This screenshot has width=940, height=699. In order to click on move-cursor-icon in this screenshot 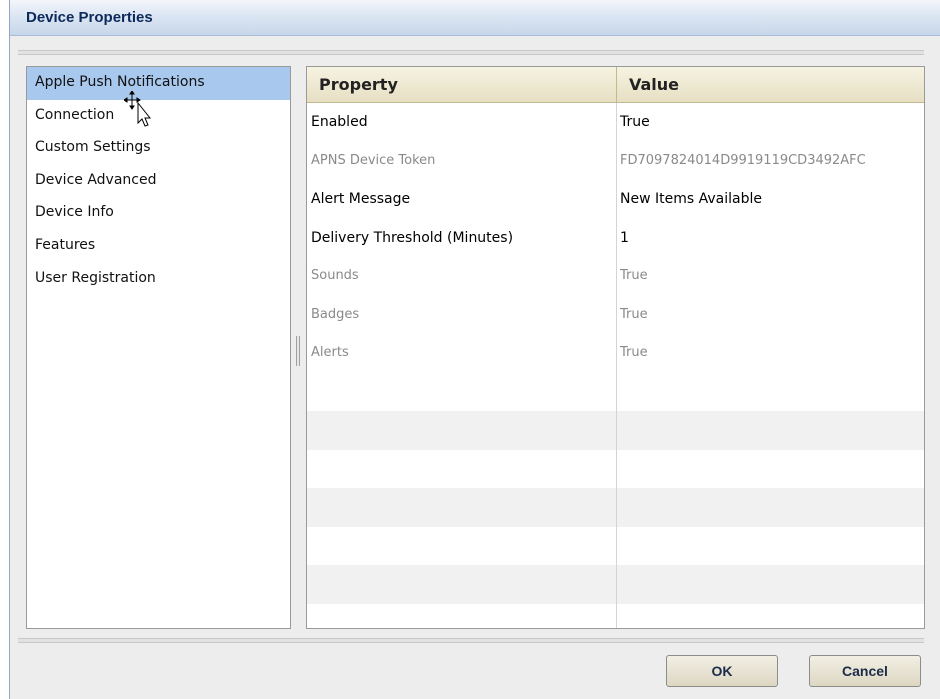, I will do `click(138, 109)`.